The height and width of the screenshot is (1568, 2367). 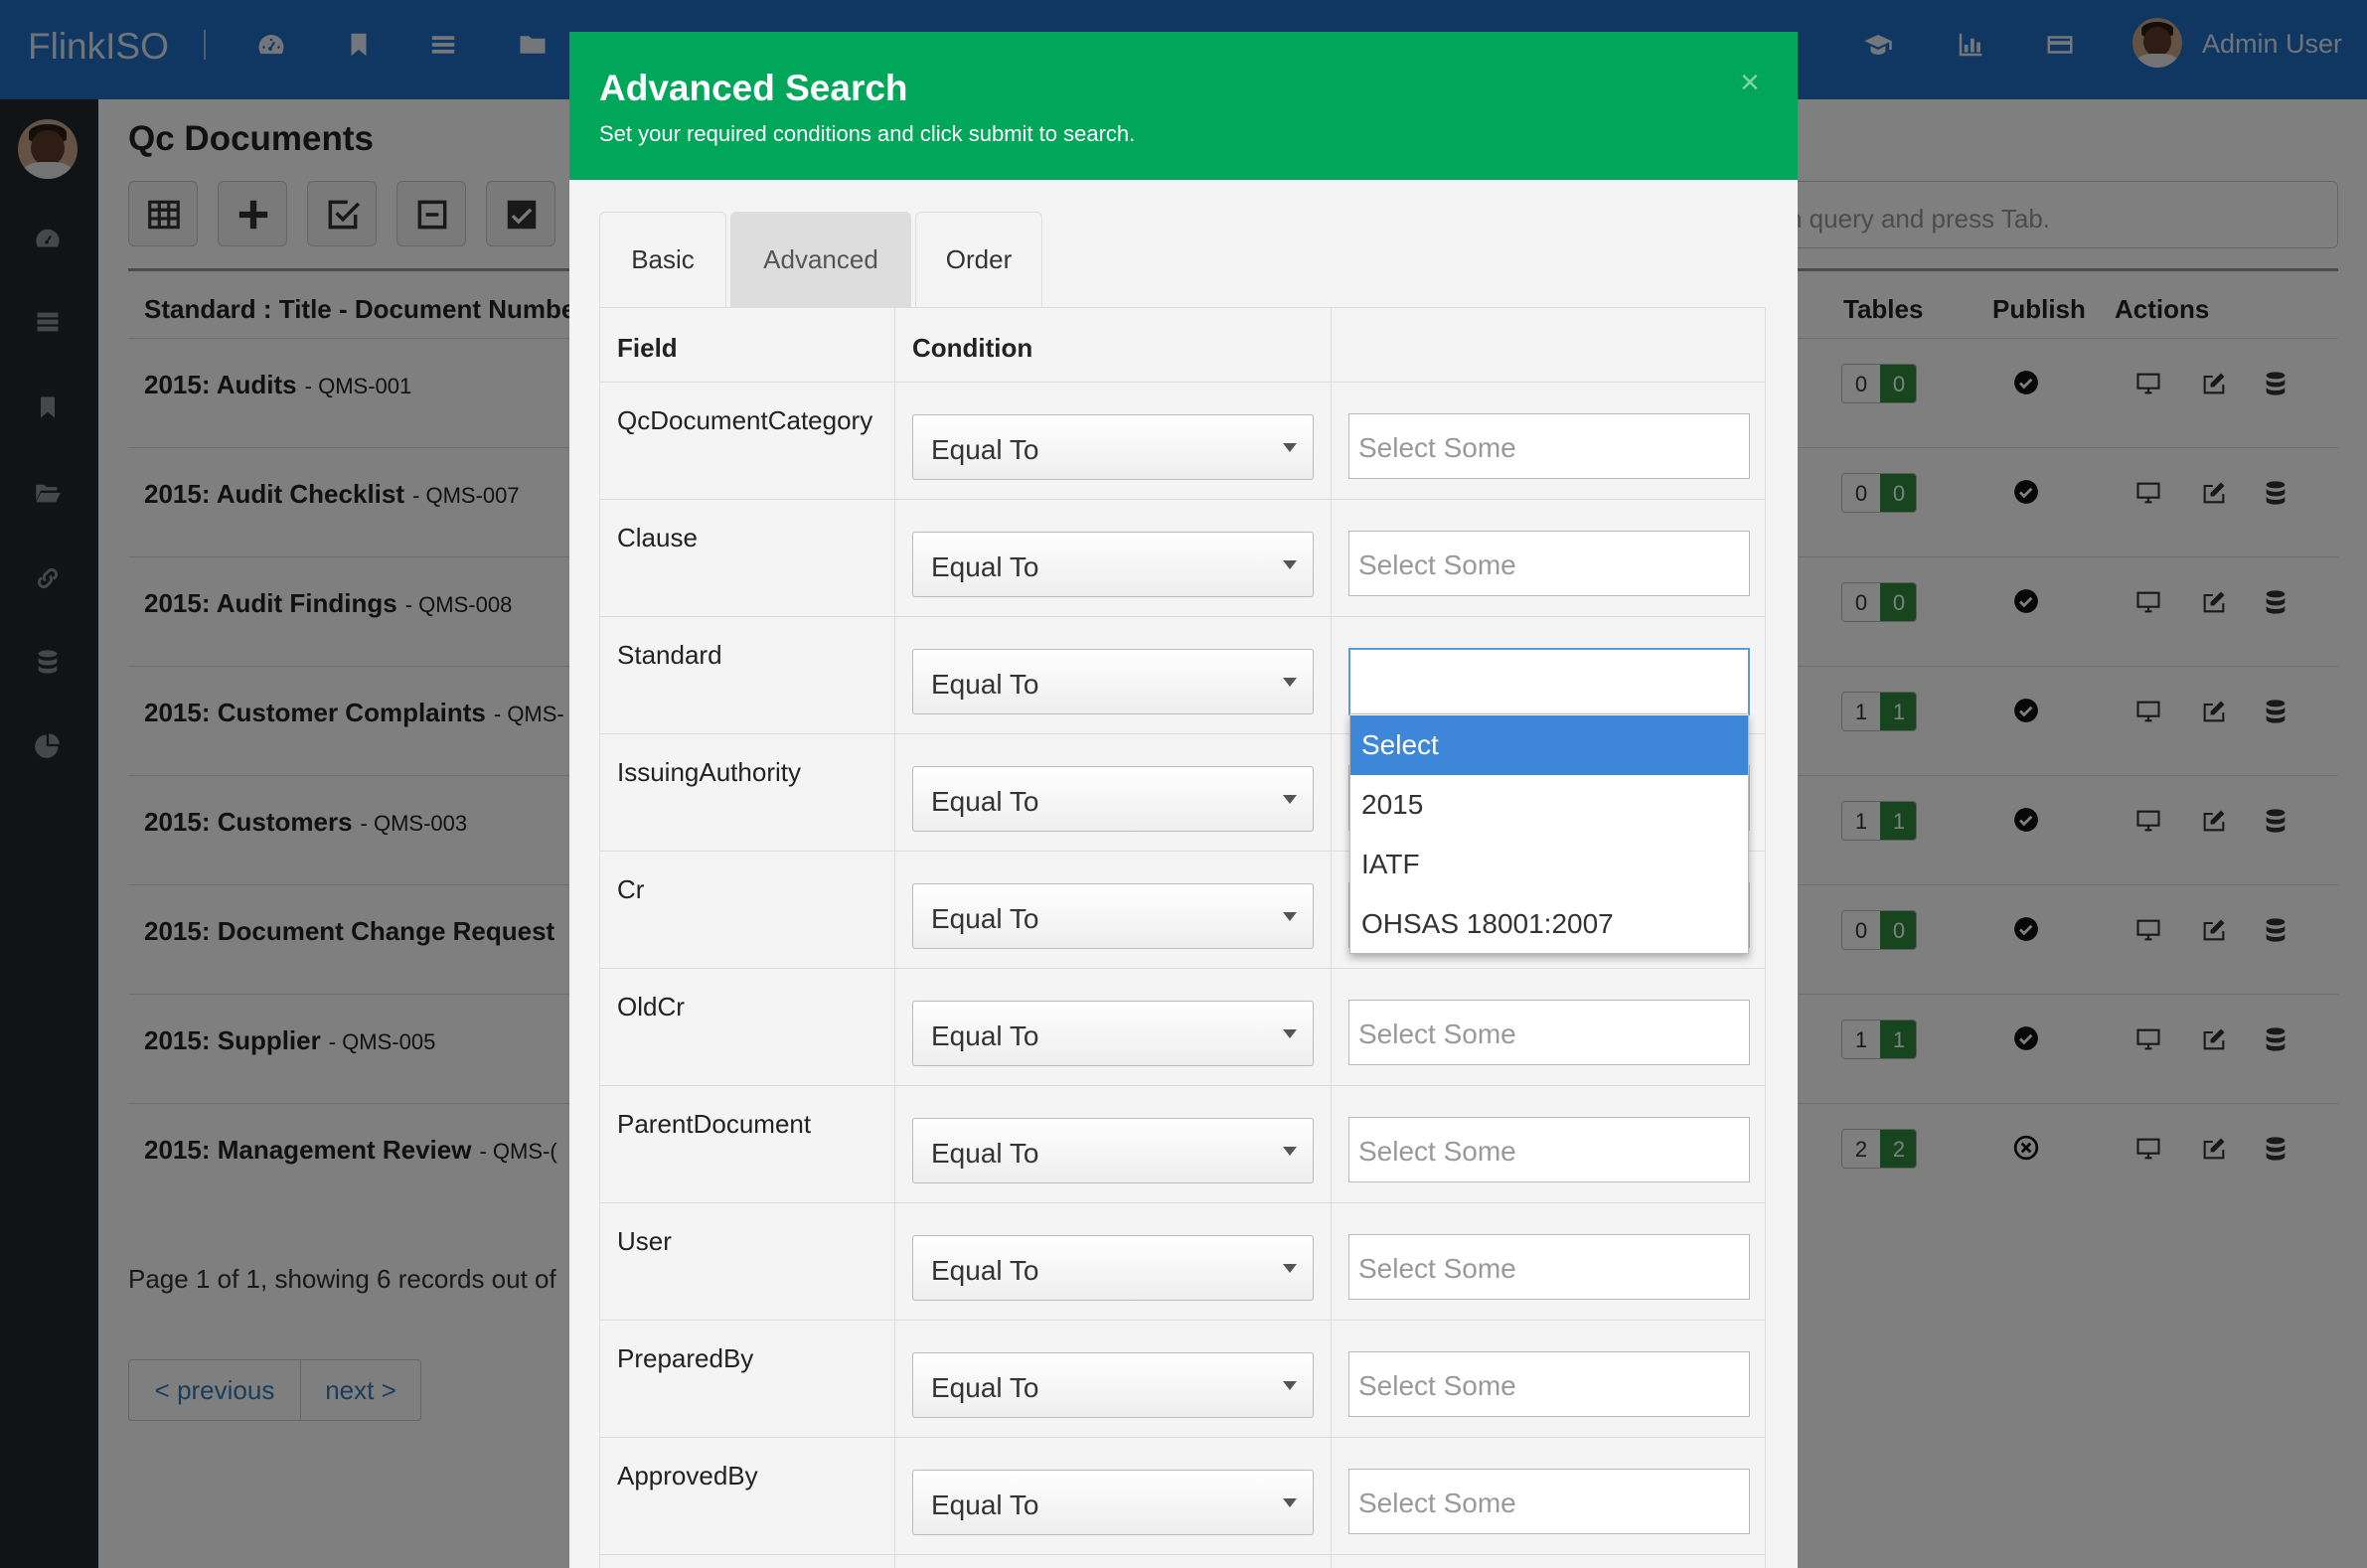 I want to click on field-label: IssuingAuthority, so click(x=709, y=772).